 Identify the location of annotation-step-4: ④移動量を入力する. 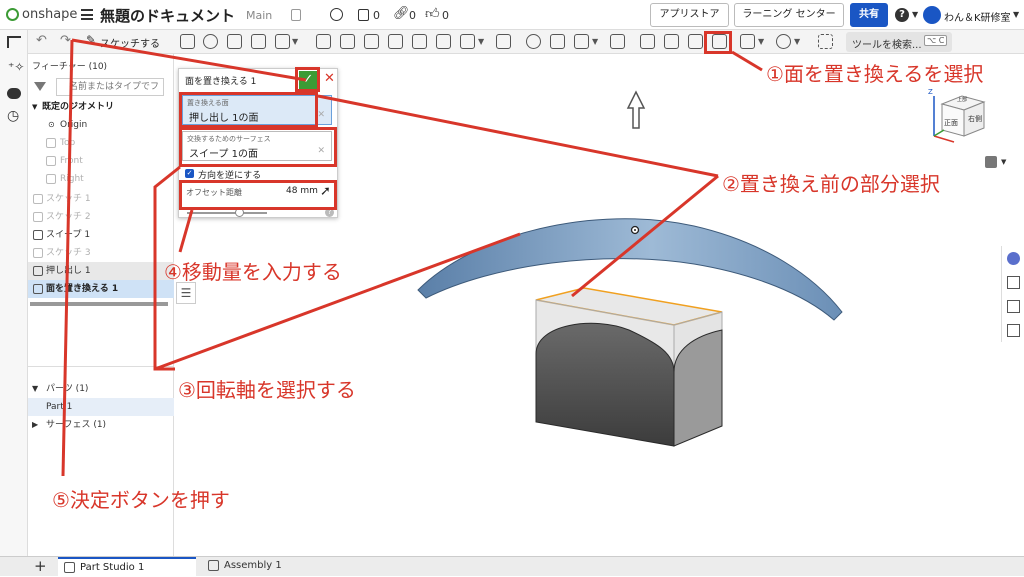
(253, 272).